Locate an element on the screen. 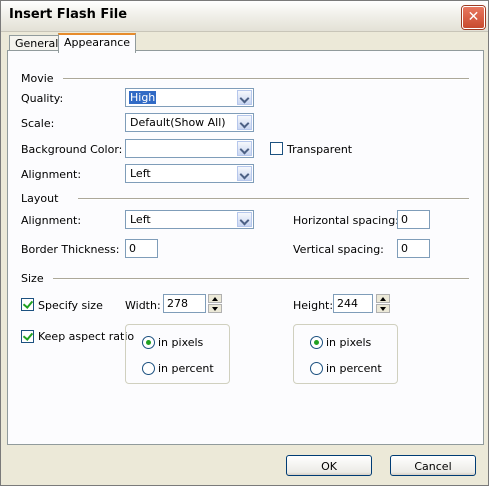 The height and width of the screenshot is (486, 489). close-icon: ✕ is located at coordinates (473, 17).